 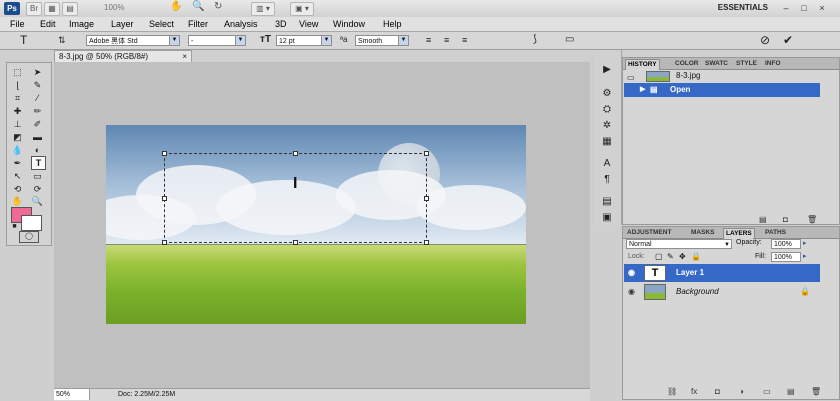 What do you see at coordinates (17, 150) in the screenshot?
I see `blur-tool-icon: 💧` at bounding box center [17, 150].